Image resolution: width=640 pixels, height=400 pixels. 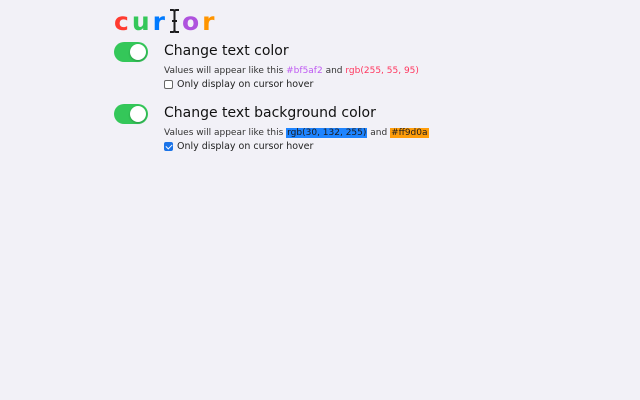 I want to click on sample-hex-value: #bf5af2, so click(x=304, y=71).